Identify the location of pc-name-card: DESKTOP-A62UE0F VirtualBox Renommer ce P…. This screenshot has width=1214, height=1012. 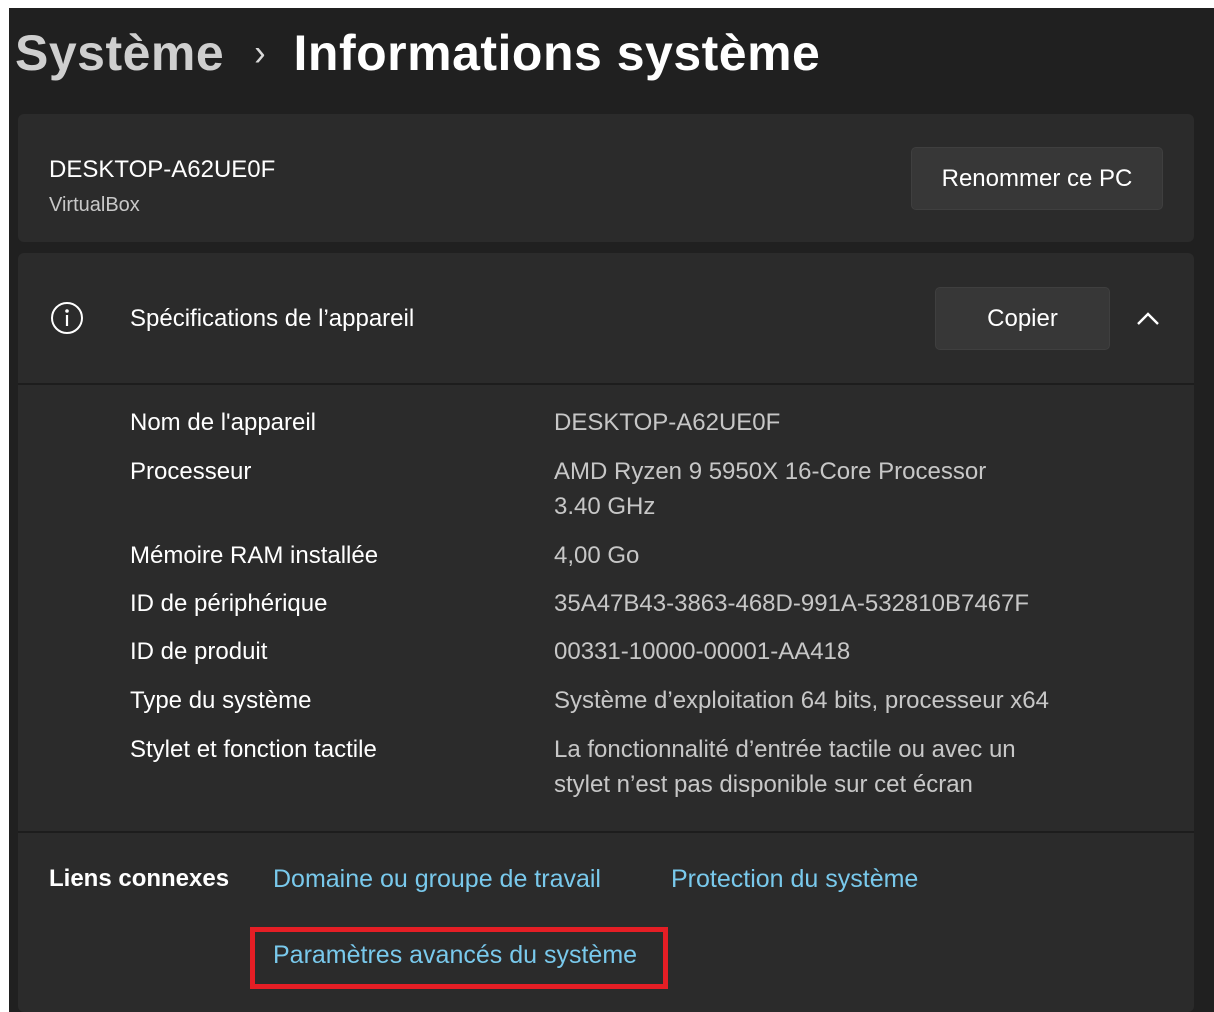
(606, 178).